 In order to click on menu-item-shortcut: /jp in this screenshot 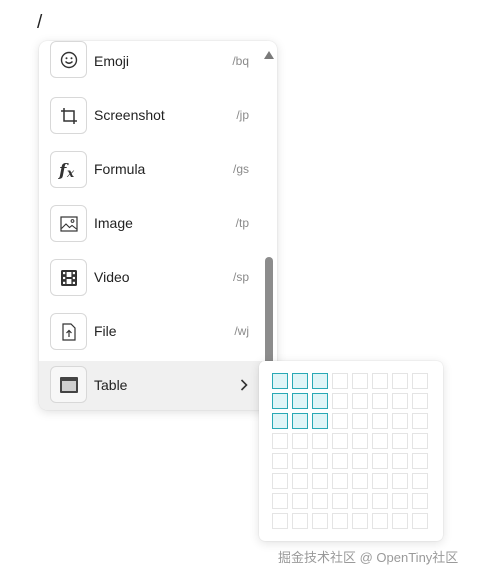, I will do `click(242, 115)`.